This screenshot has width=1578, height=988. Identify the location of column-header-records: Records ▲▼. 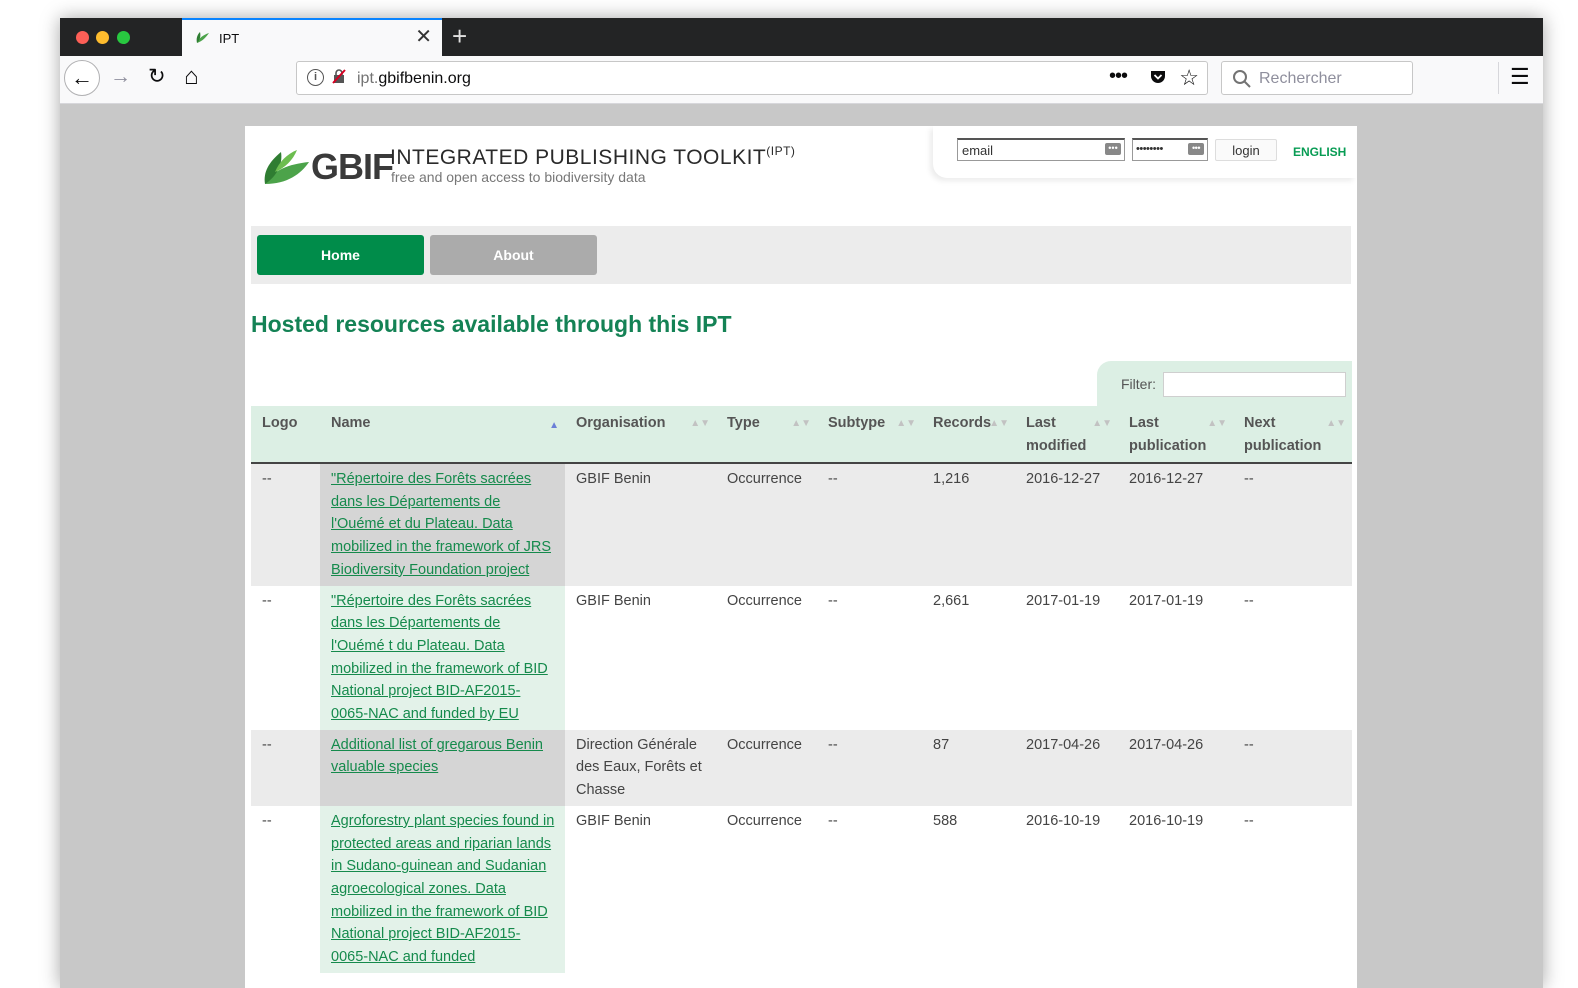
(968, 435).